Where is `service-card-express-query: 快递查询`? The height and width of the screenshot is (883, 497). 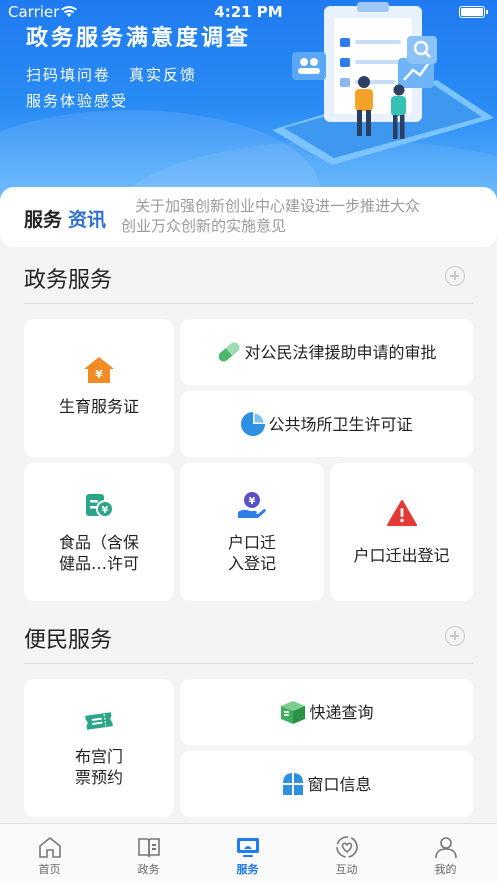
service-card-express-query: 快递查询 is located at coordinates (326, 712).